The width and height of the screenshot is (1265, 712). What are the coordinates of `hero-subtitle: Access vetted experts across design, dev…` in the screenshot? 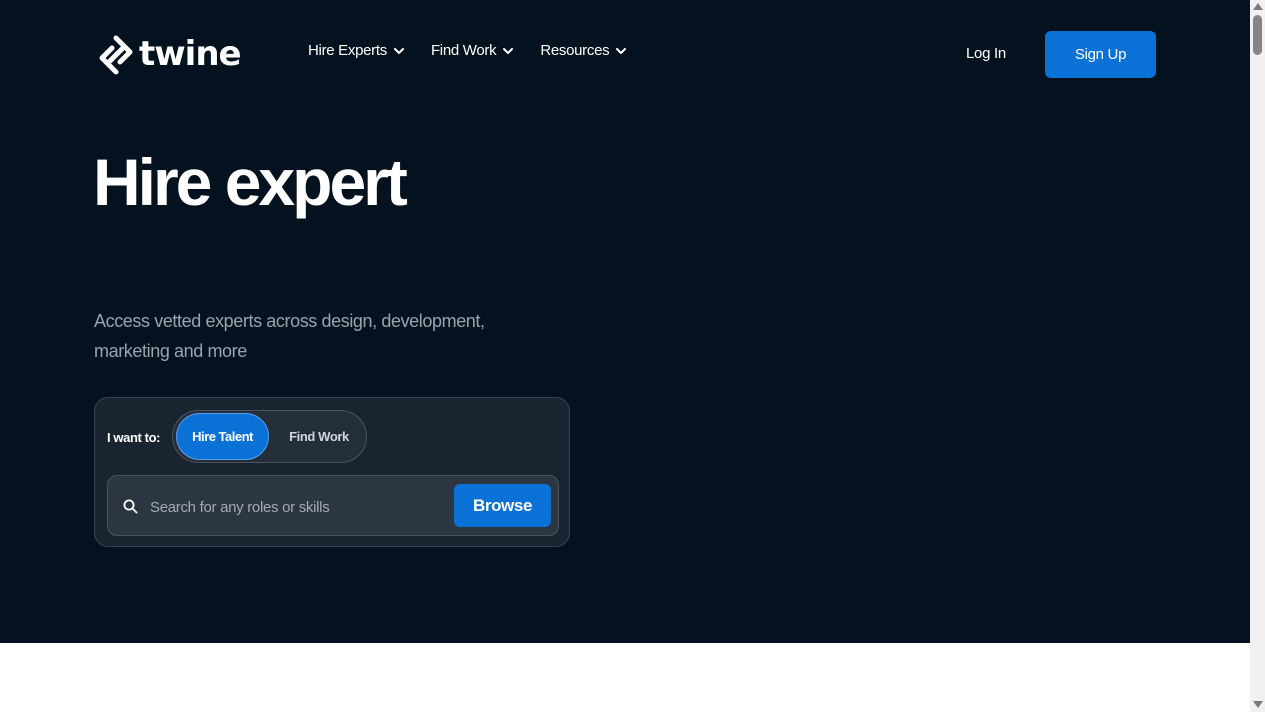 It's located at (289, 336).